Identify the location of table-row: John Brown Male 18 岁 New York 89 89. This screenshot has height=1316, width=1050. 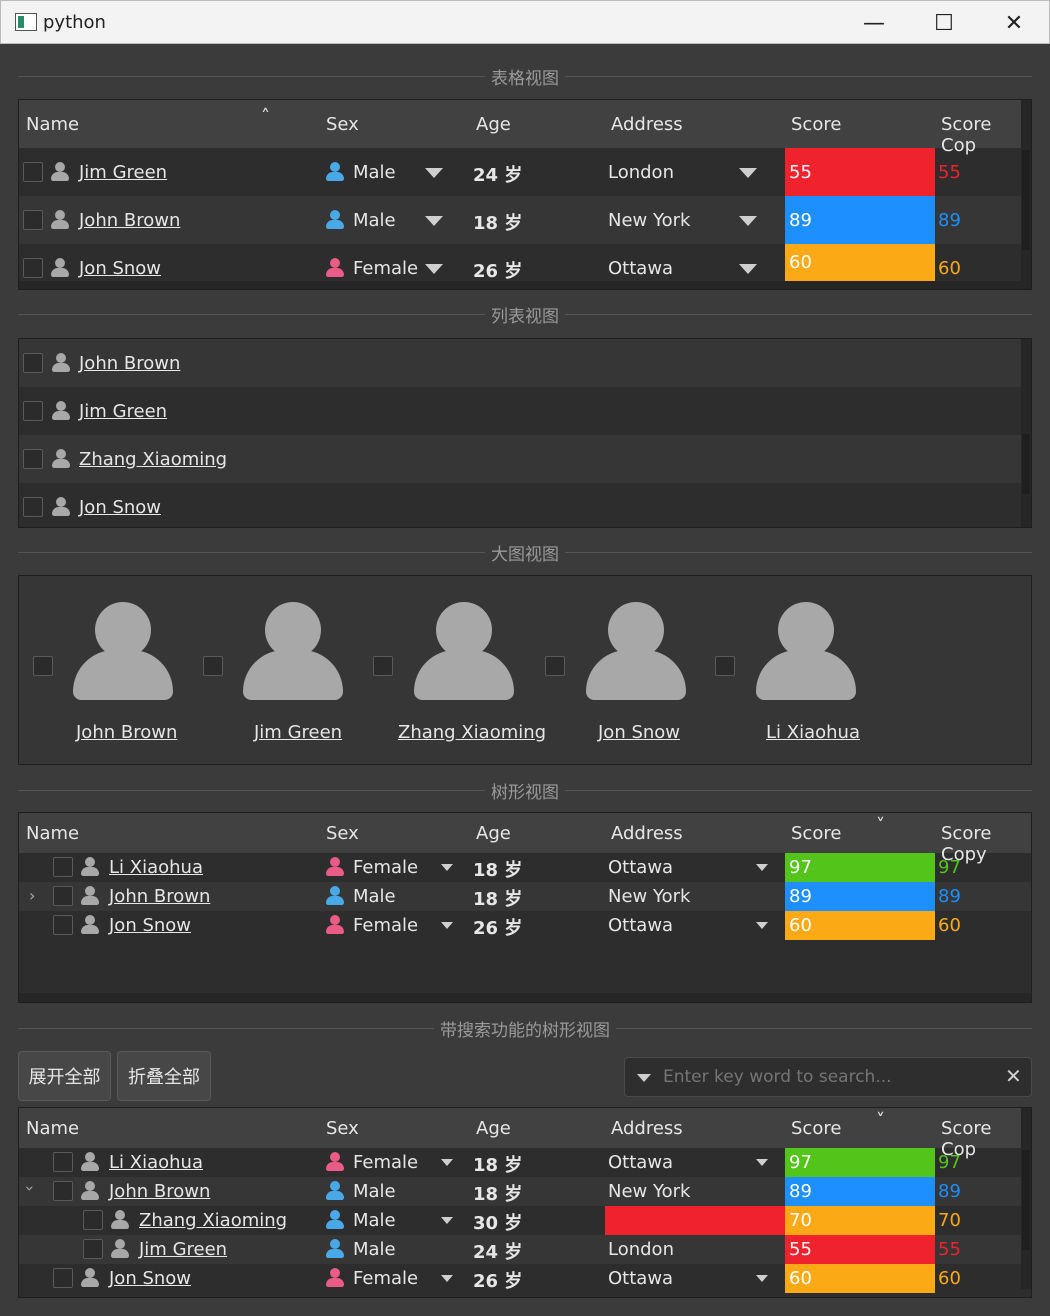
(521, 220).